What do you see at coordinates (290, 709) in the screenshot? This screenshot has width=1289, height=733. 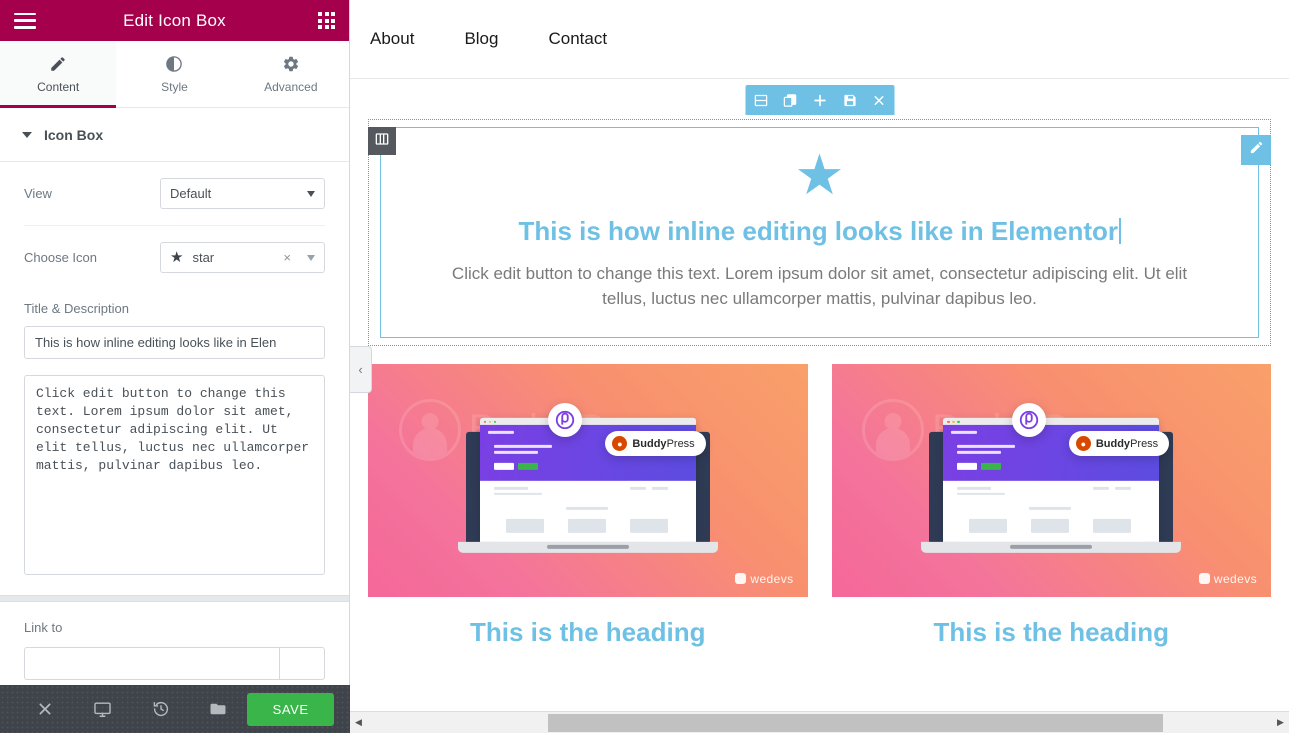 I see `save-button: SAVE` at bounding box center [290, 709].